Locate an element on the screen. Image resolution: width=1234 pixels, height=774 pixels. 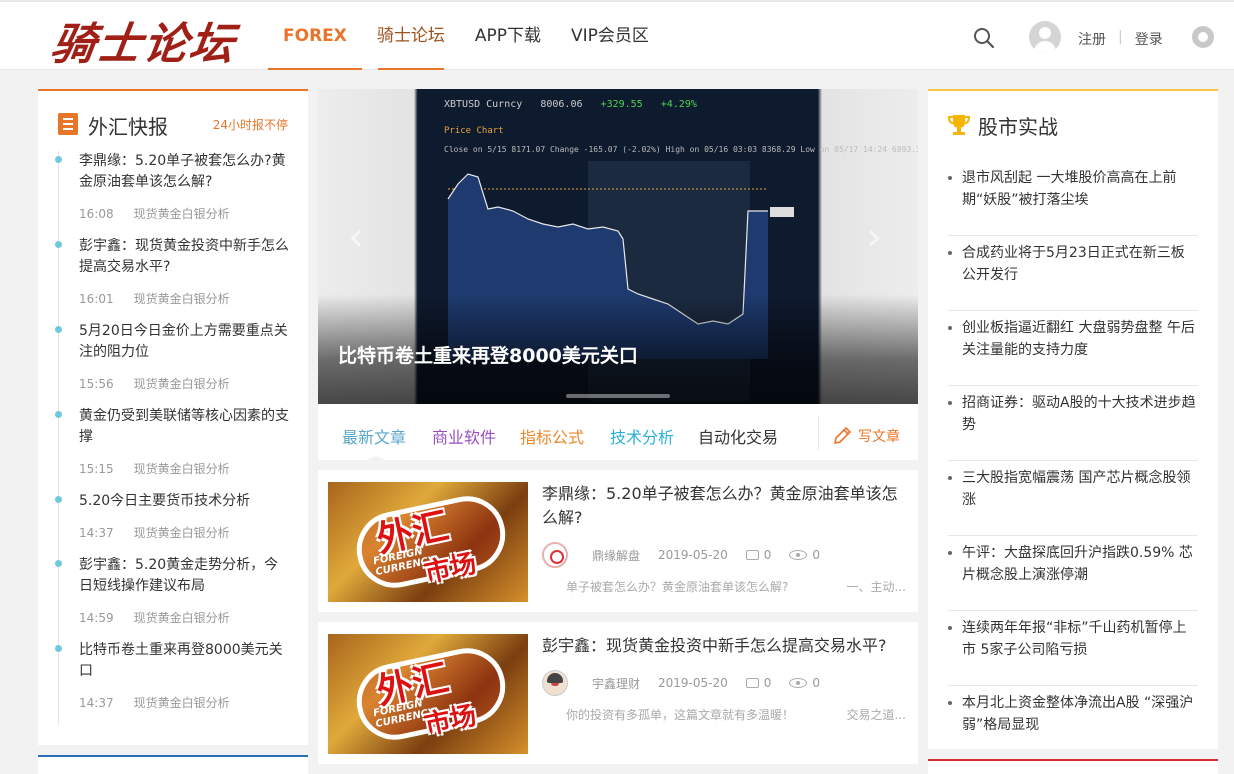
flash-item: 黄金仍受到美联储等核心因素的支撑 15:15 现货黄金白银分析 is located at coordinates (176, 448).